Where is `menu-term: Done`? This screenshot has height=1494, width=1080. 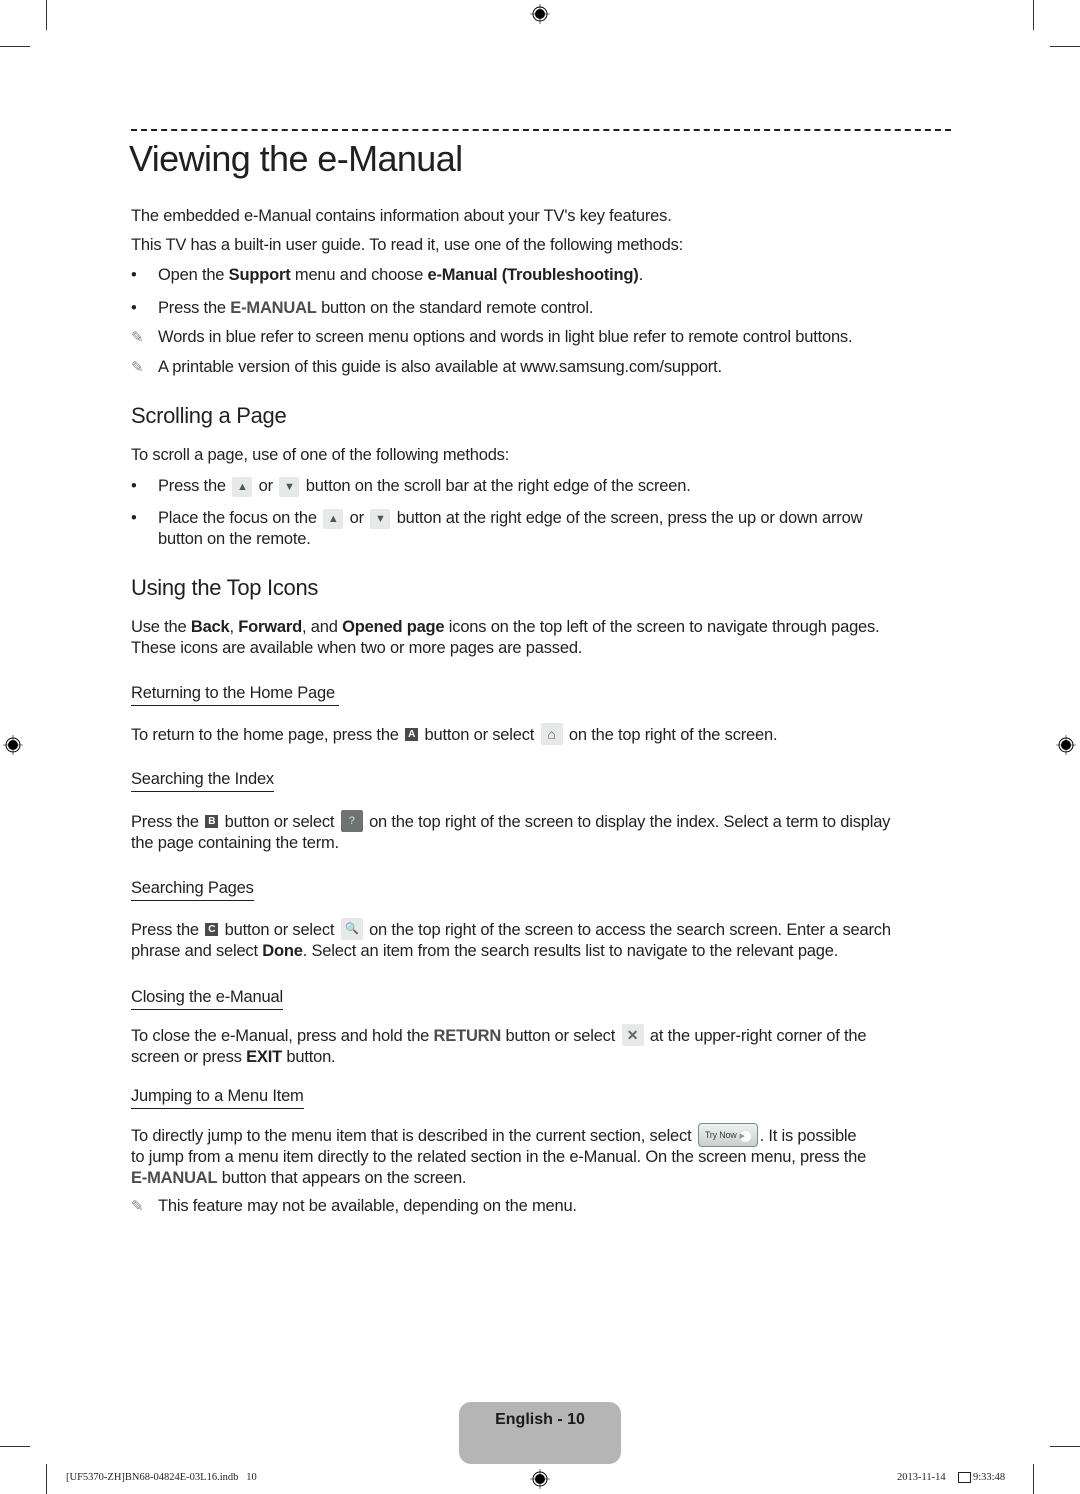
menu-term: Done is located at coordinates (282, 951).